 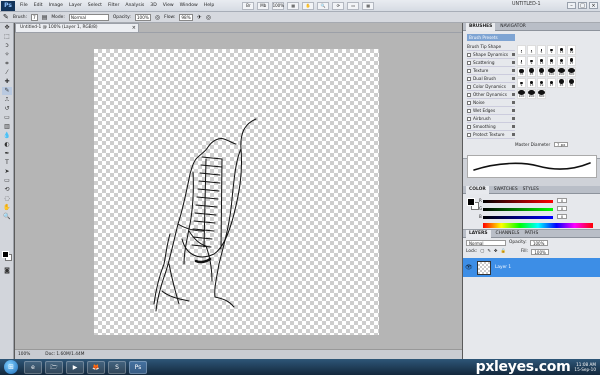 I want to click on tab-swatches: SWATCHES, so click(x=506, y=189).